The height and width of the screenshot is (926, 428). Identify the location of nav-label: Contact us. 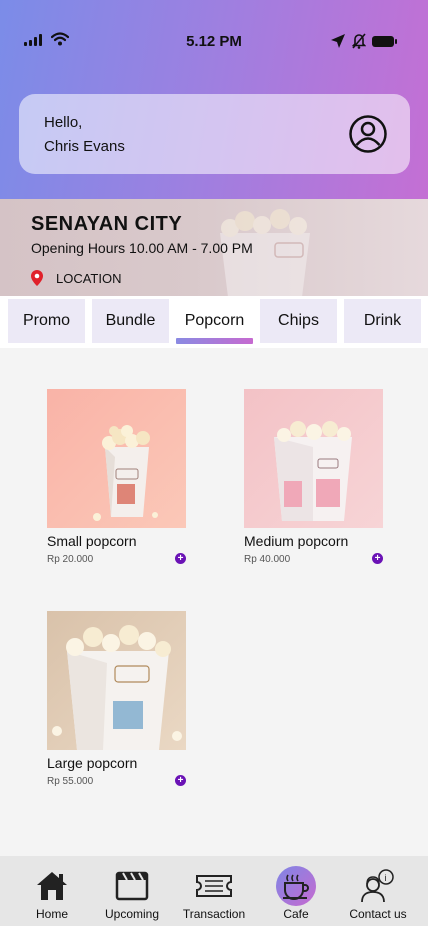
(378, 914).